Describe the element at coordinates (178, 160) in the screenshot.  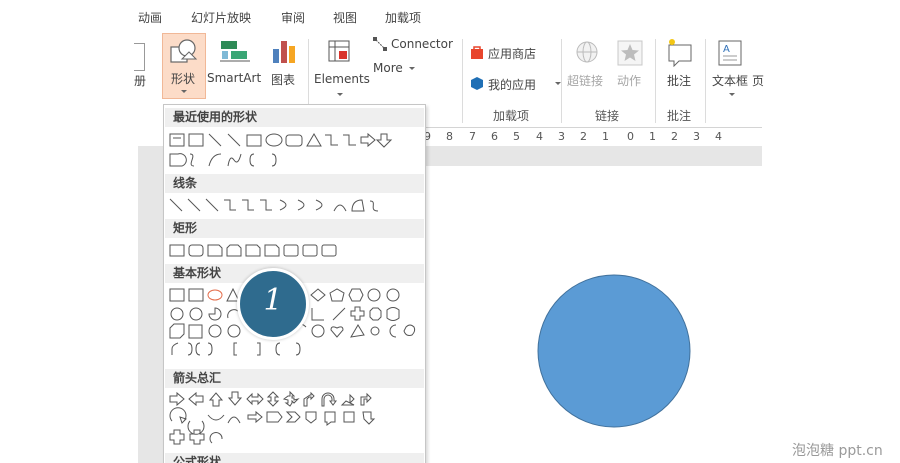
I see `flowchart-delay-icon` at that location.